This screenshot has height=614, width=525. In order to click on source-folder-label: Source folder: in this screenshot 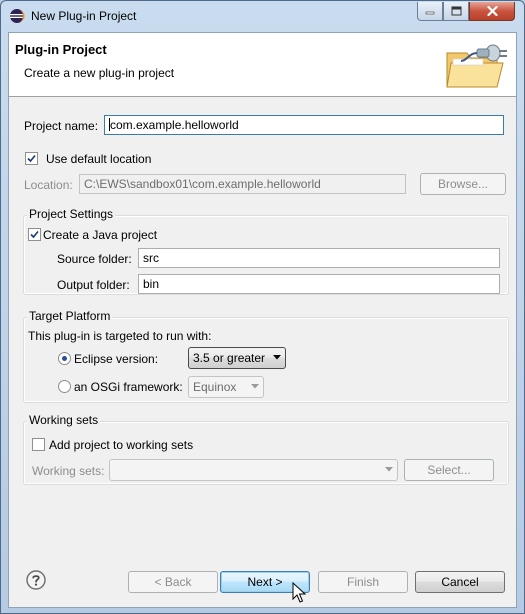, I will do `click(94, 259)`.